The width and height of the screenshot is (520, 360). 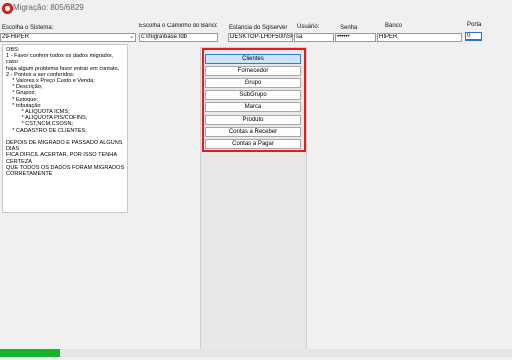 What do you see at coordinates (253, 132) in the screenshot?
I see `contas-a-receber-button: Contas a Receber` at bounding box center [253, 132].